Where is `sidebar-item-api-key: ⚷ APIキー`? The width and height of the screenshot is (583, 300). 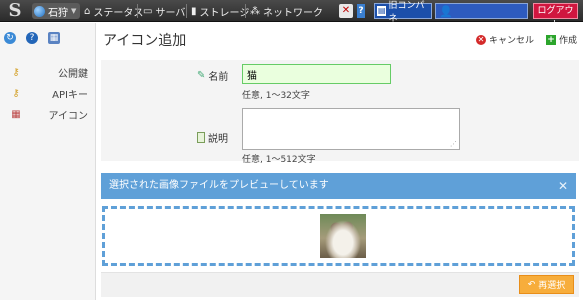
sidebar-item-api-key: ⚷ APIキー is located at coordinates (50, 93).